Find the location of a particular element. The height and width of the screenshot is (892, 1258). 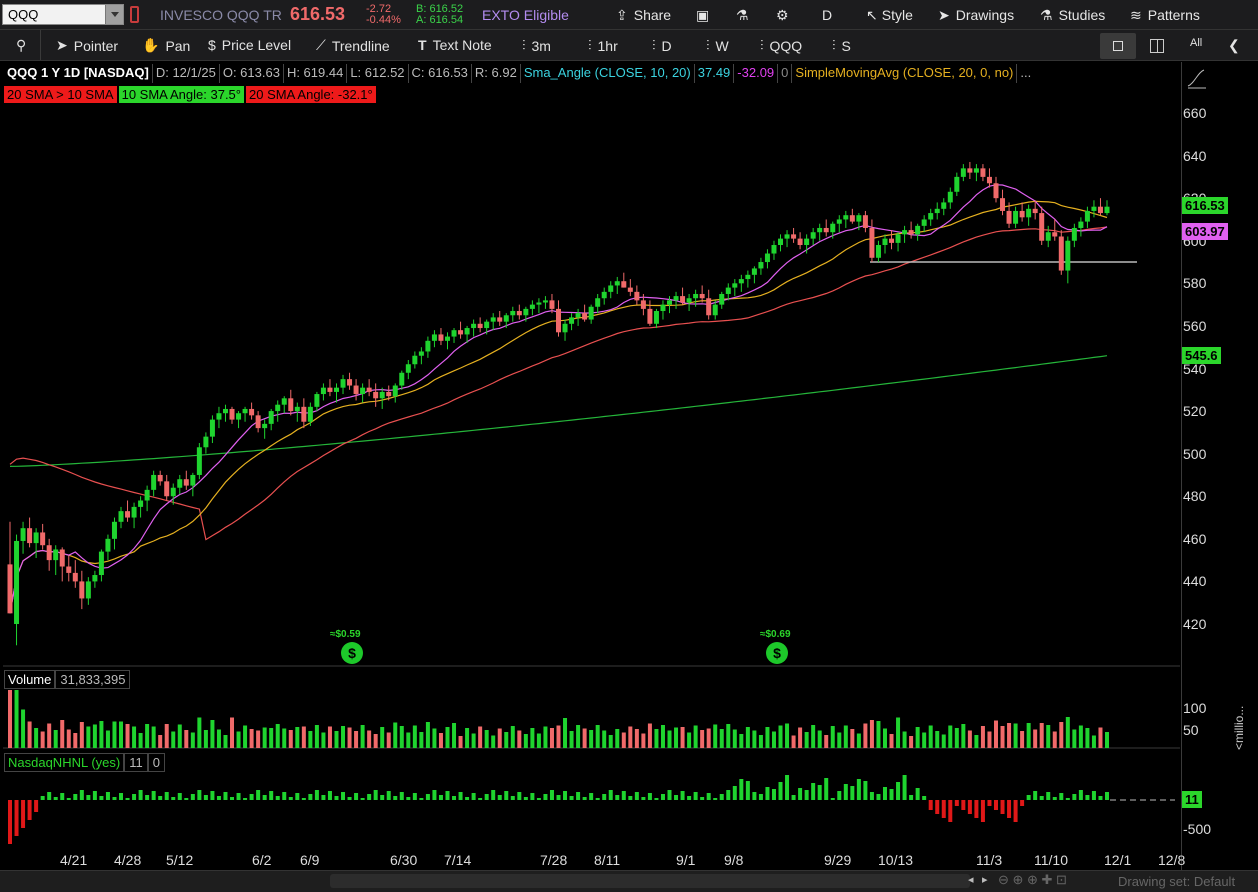

notes-button: ▣ is located at coordinates (702, 15).